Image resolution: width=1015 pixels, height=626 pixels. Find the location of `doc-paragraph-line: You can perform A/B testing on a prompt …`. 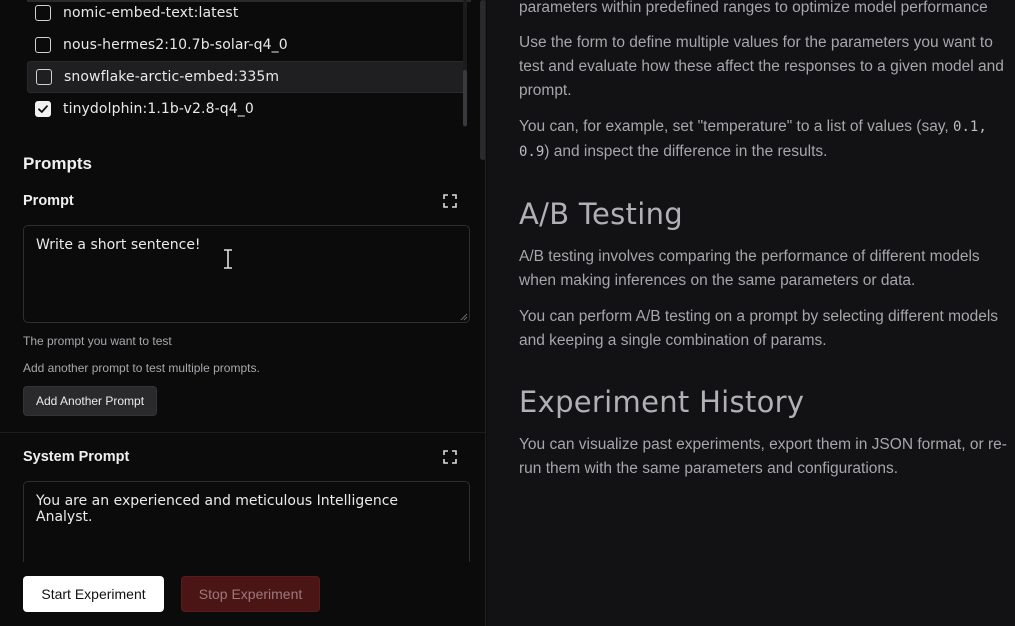

doc-paragraph-line: You can perform A/B testing on a prompt … is located at coordinates (759, 316).